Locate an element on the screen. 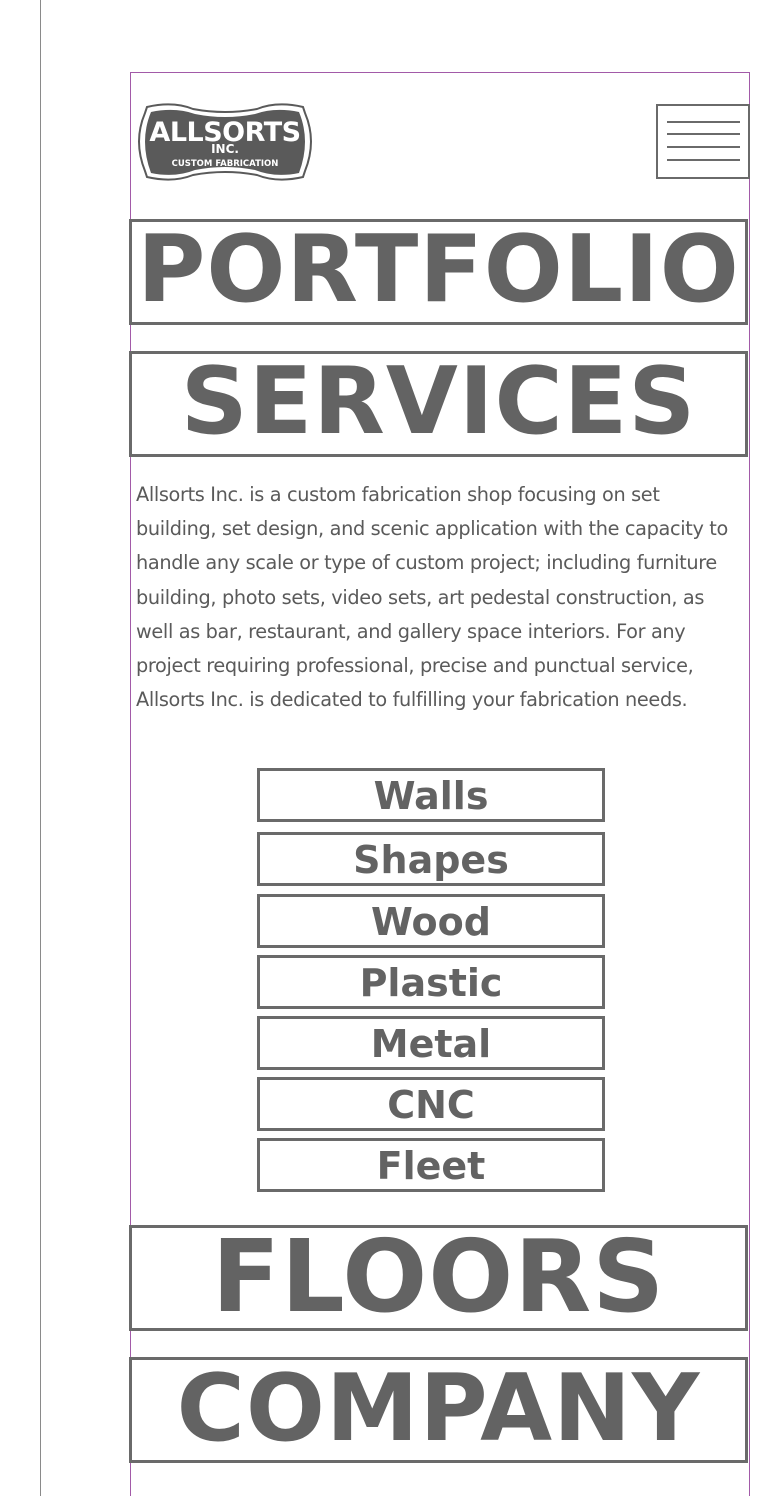 This screenshot has width=778, height=1496. nav-floors-label: FLOORS is located at coordinates (438, 1278).